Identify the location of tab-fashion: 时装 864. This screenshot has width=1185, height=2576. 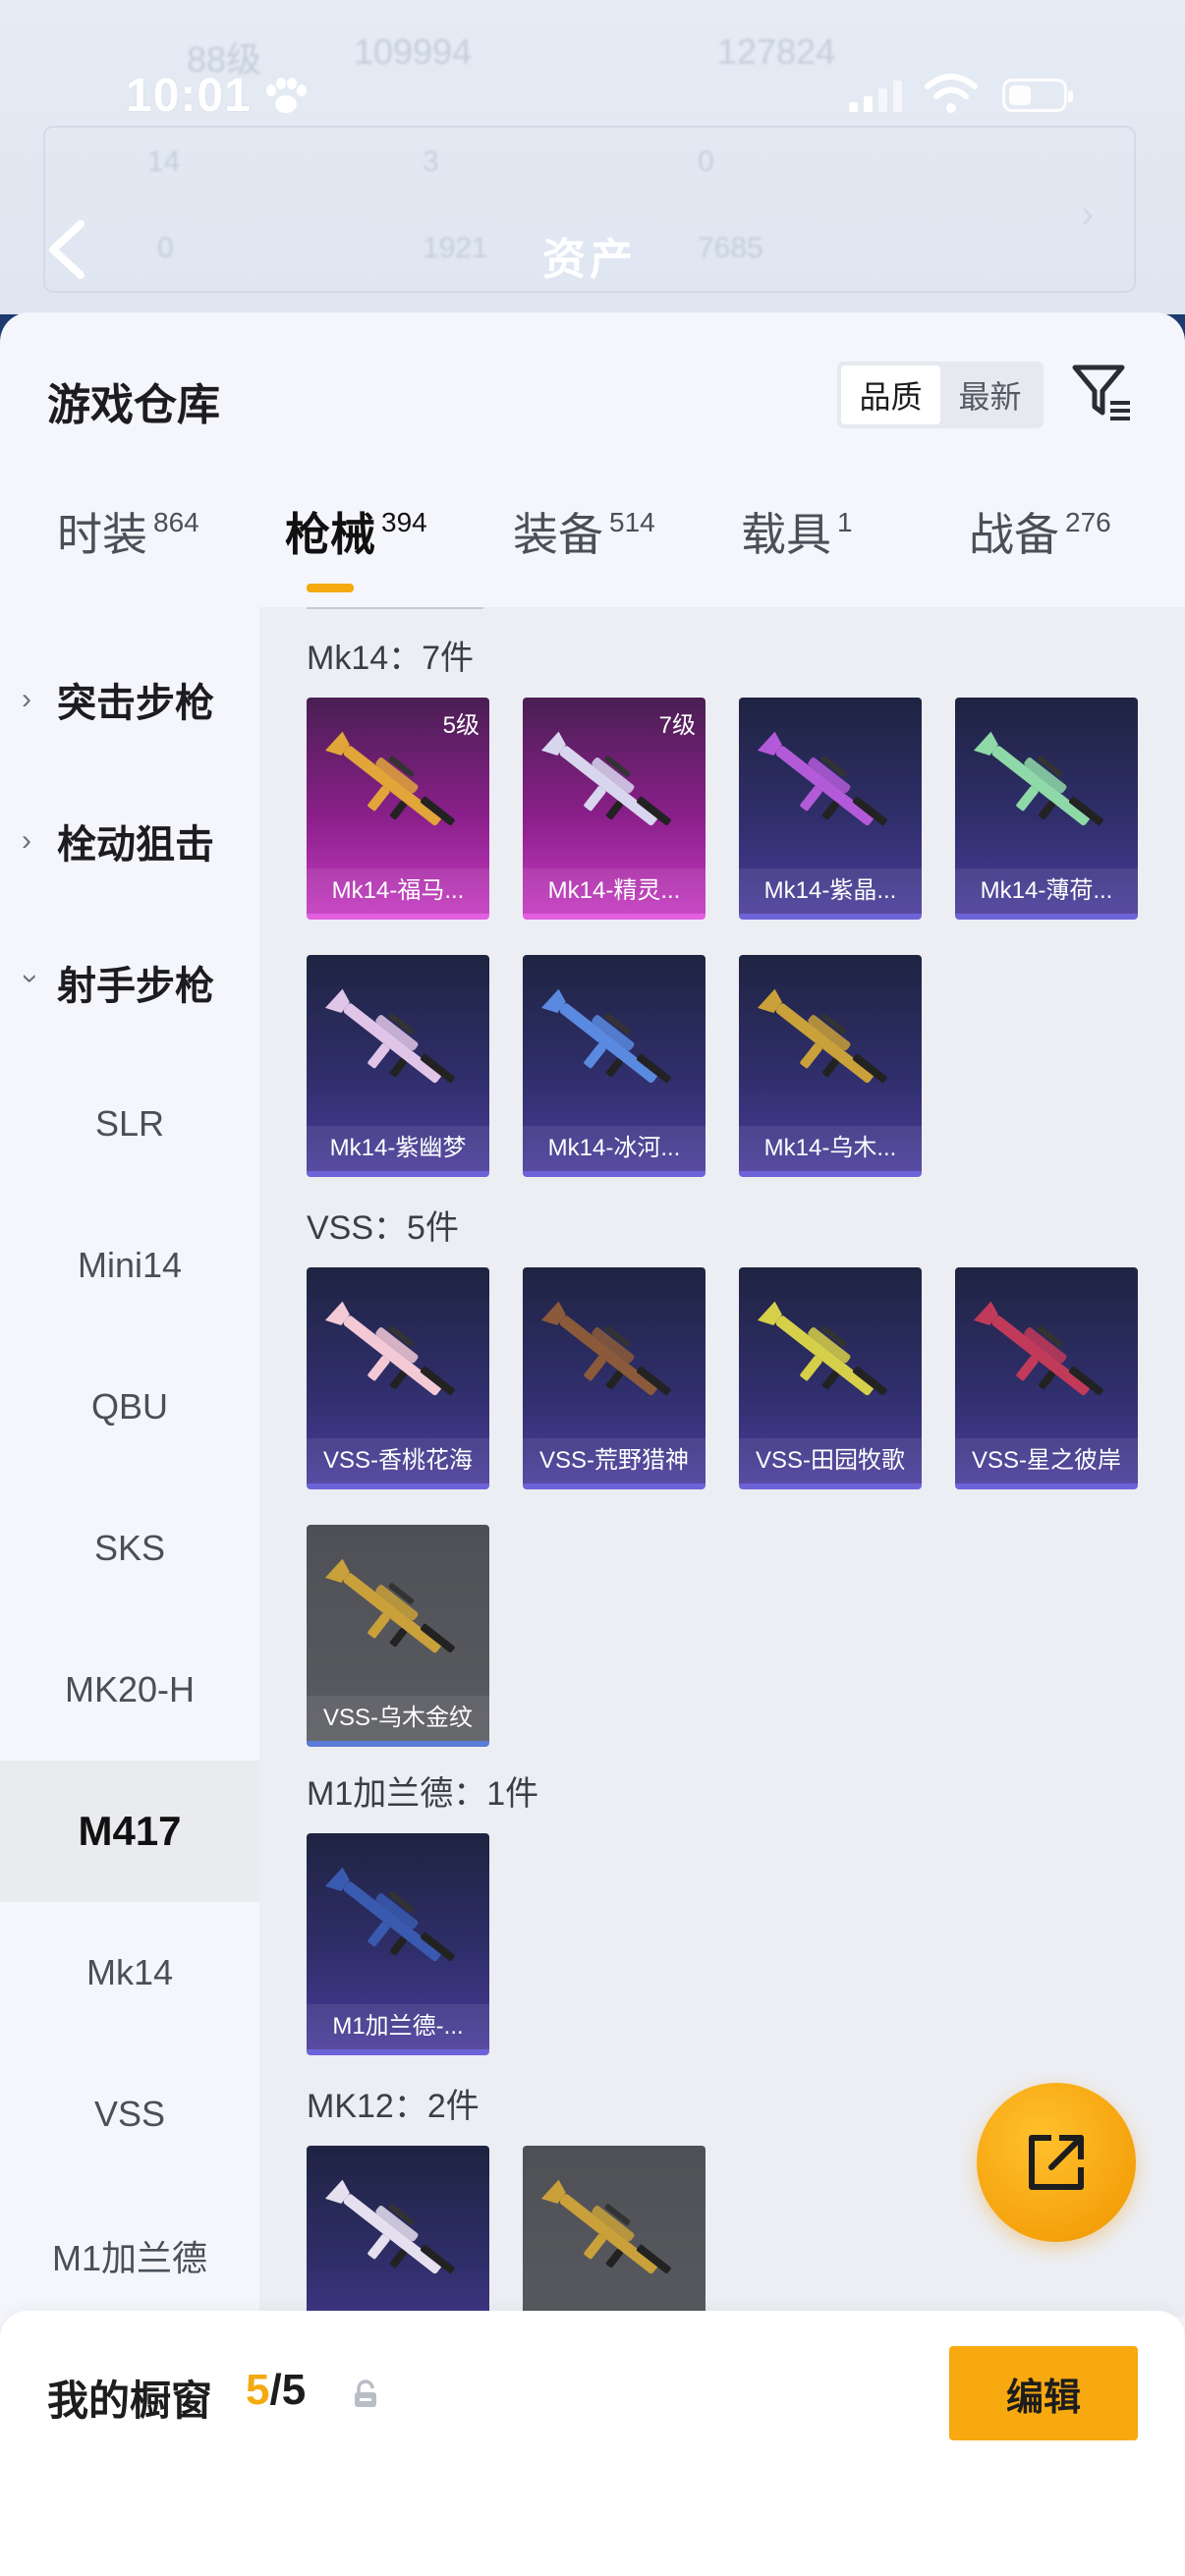
(128, 544).